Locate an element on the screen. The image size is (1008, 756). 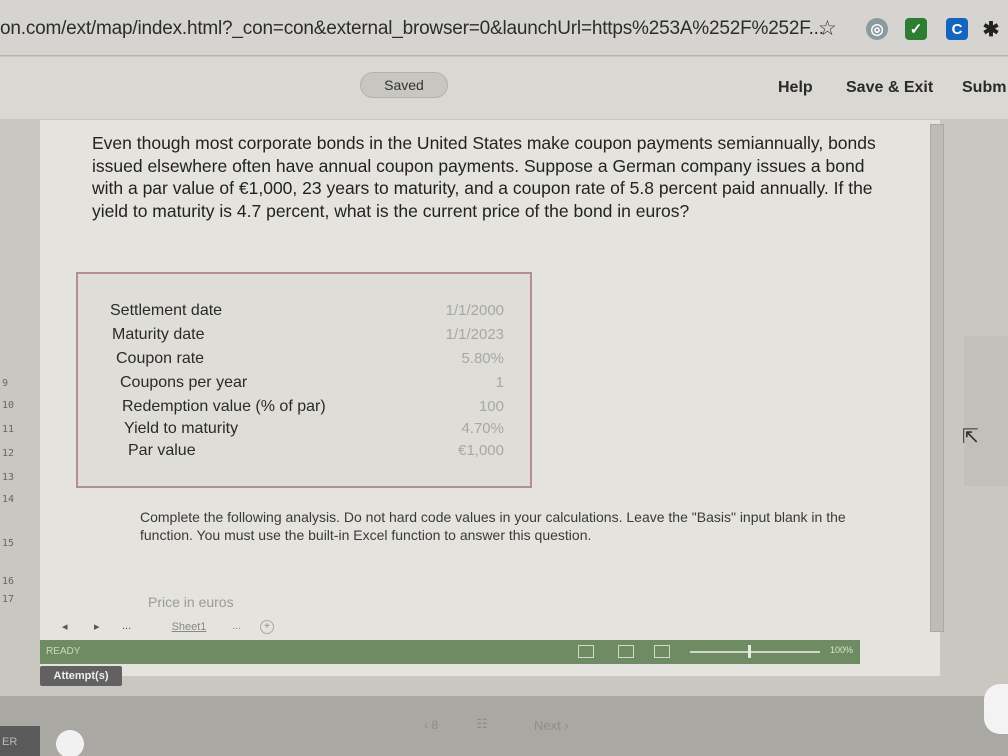
extension-circle-icon: ◎ is located at coordinates (877, 29).